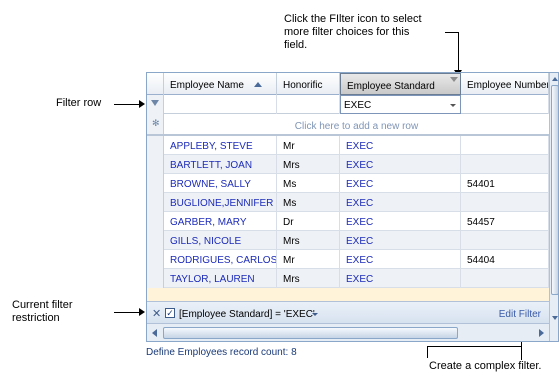 The width and height of the screenshot is (559, 387). What do you see at coordinates (142, 312) in the screenshot?
I see `current-filter-arrow` at bounding box center [142, 312].